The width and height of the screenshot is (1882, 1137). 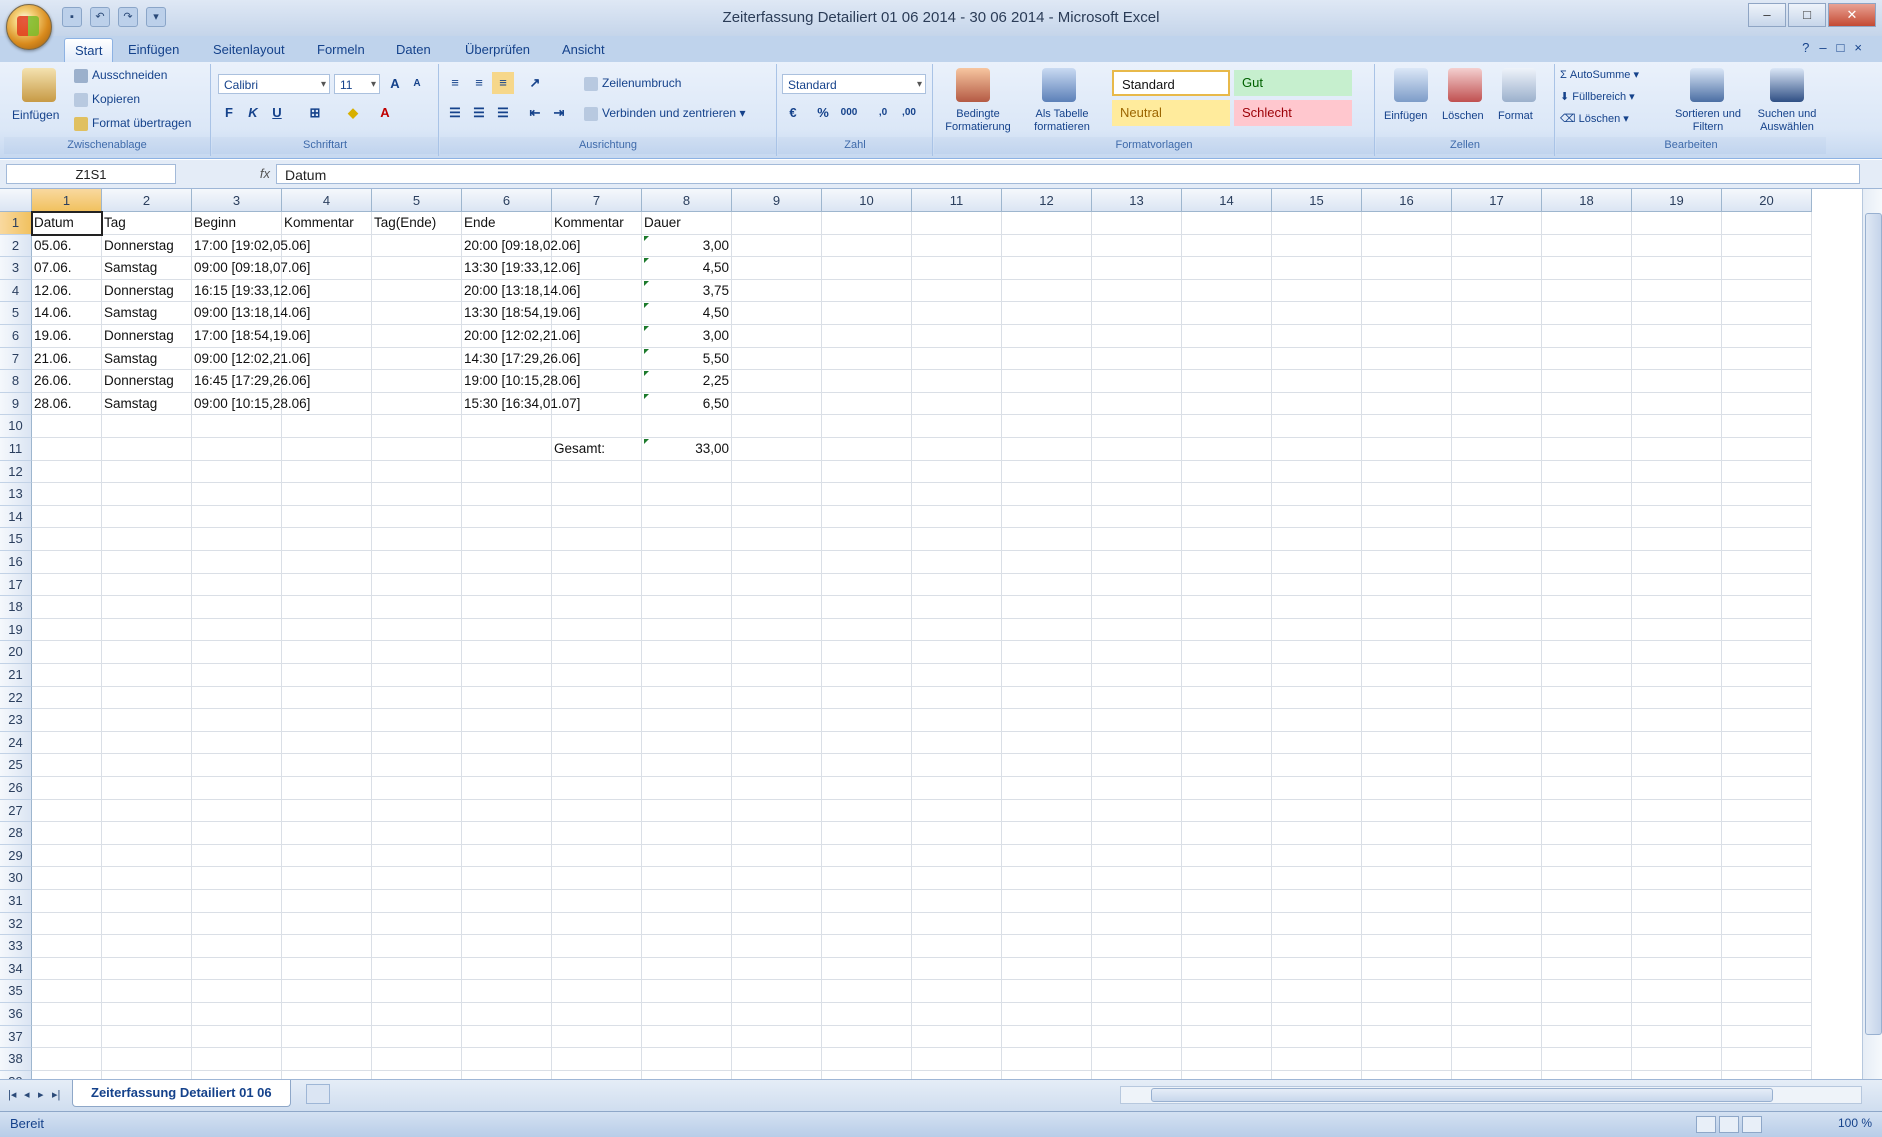 I want to click on row-header: 8, so click(x=16, y=381).